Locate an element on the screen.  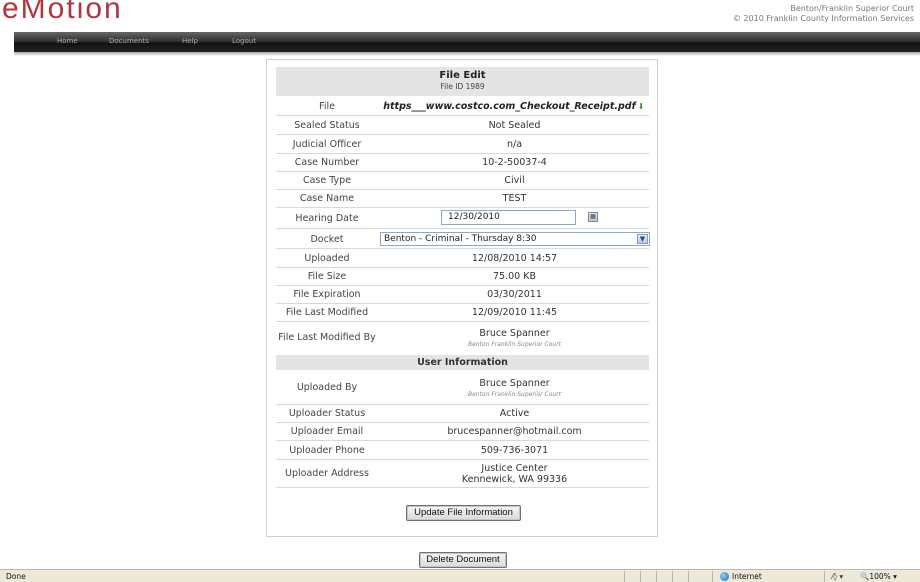
nav-documents: Documents is located at coordinates (129, 41).